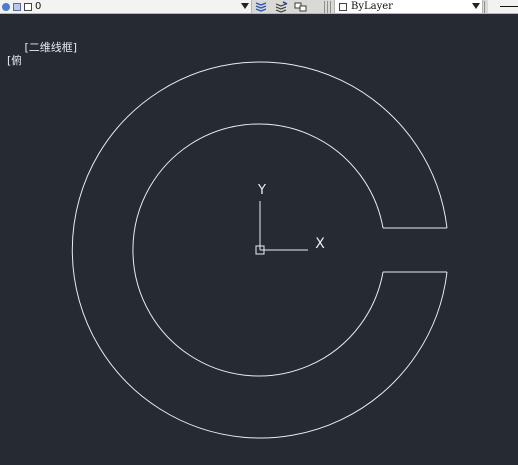  I want to click on layer-dropdown: 0, so click(126, 6).